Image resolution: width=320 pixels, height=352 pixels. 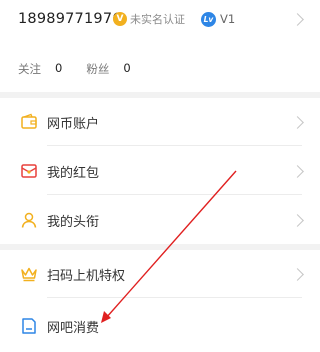 I want to click on stat-following: 关注 0, so click(x=40, y=69).